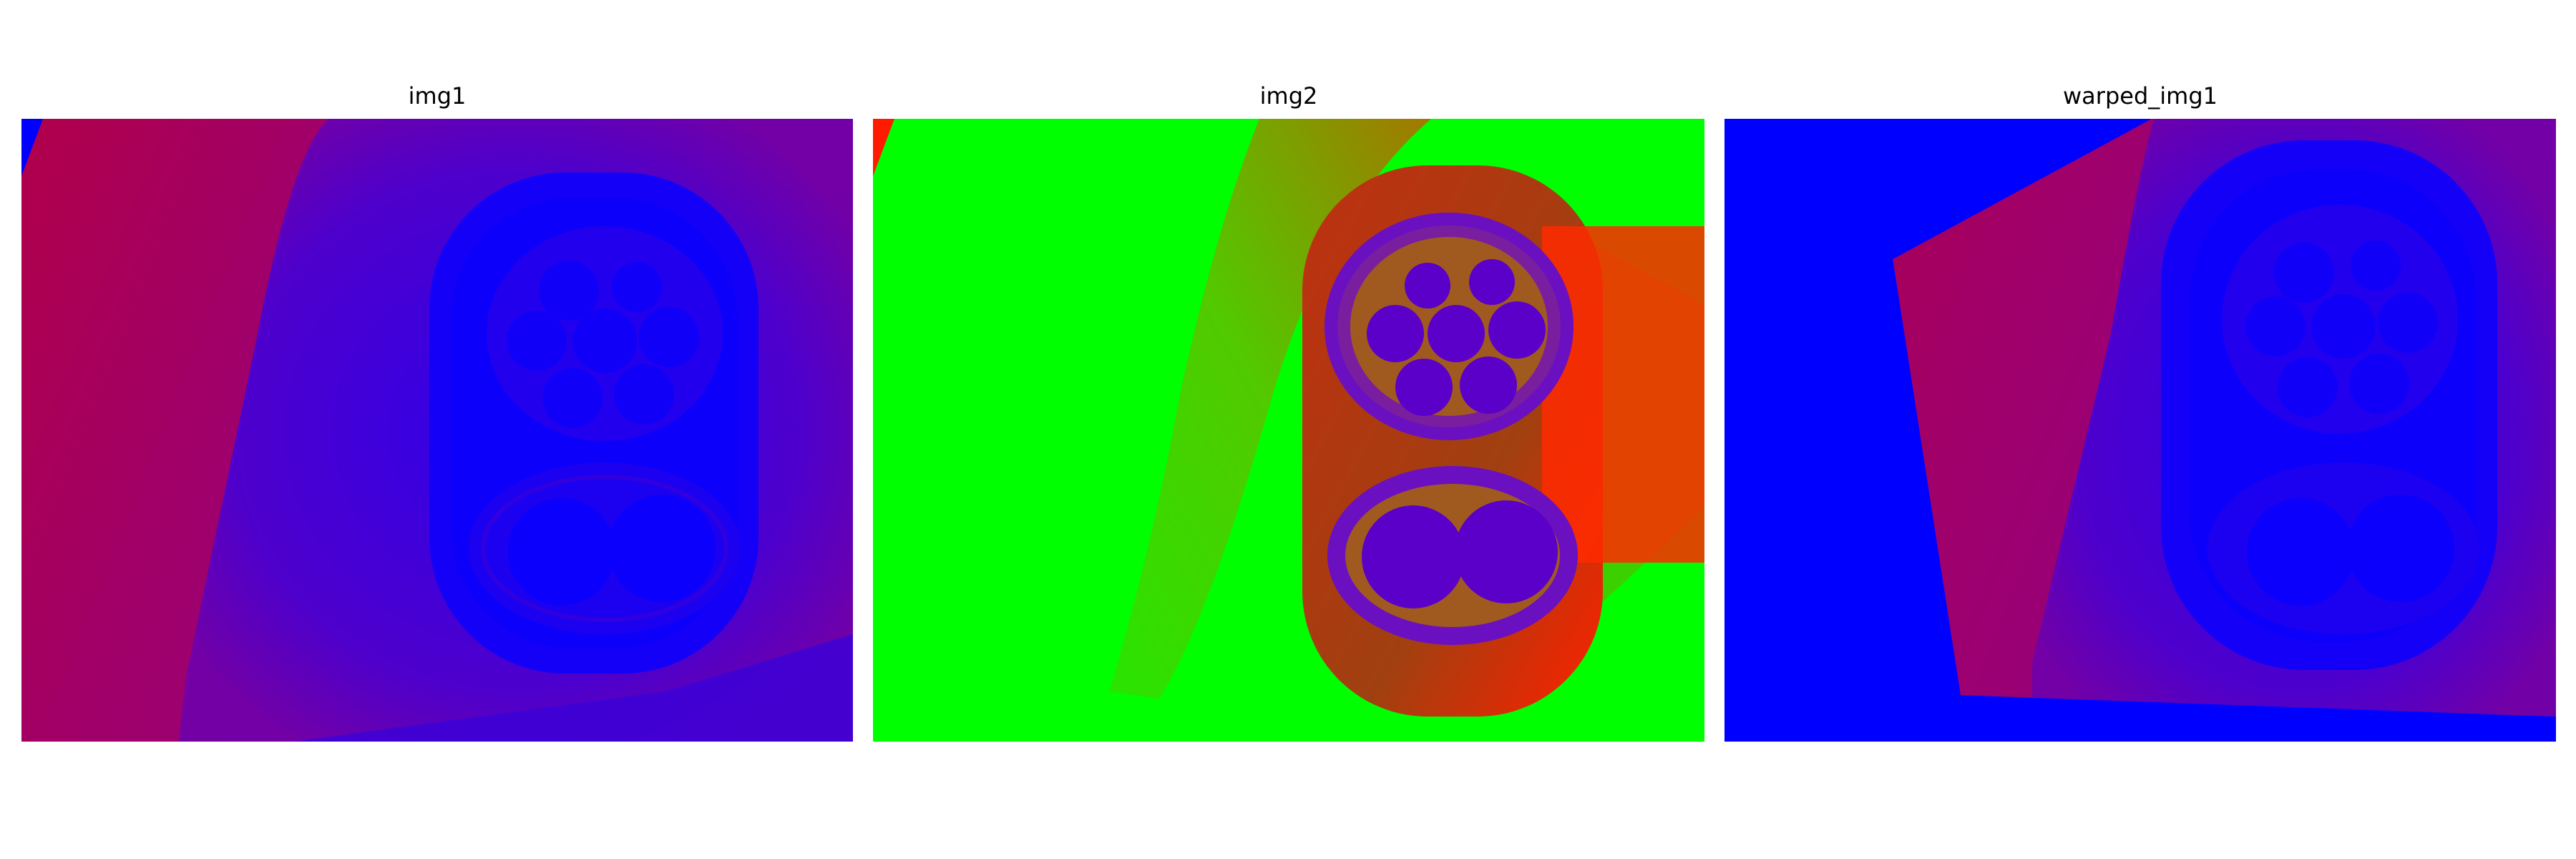 The width and height of the screenshot is (2576, 859). Describe the element at coordinates (437, 96) in the screenshot. I see `panel-title-img1: img1` at that location.